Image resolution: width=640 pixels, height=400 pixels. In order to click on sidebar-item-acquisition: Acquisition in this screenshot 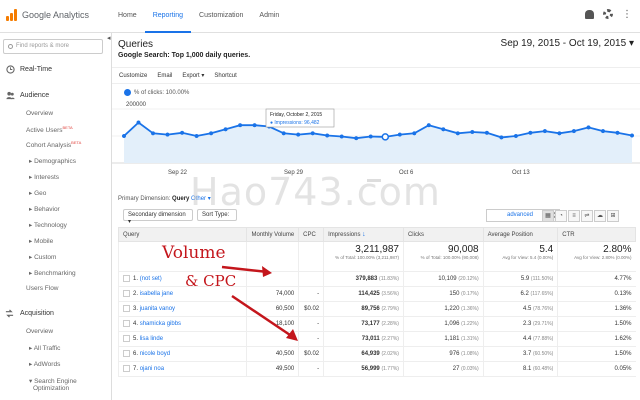, I will do `click(37, 313)`.